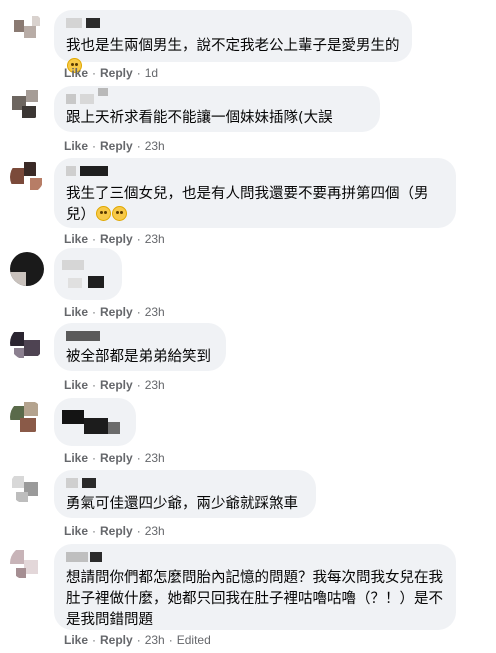 This screenshot has height=653, width=496. Describe the element at coordinates (151, 73) in the screenshot. I see `comment-timestamp: 1d` at that location.